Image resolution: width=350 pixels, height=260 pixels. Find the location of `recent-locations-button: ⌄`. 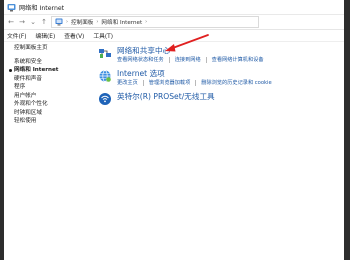

recent-locations-button: ⌄ is located at coordinates (33, 22).